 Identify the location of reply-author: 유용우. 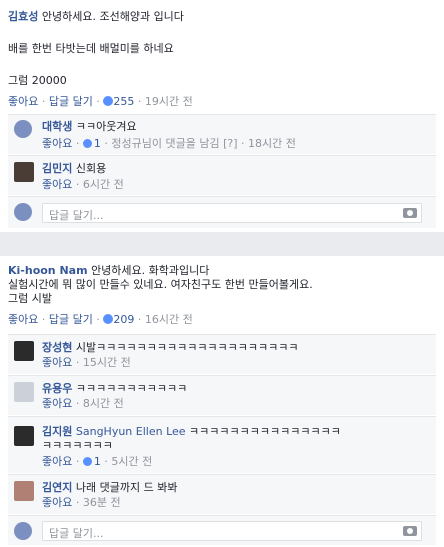
(57, 388).